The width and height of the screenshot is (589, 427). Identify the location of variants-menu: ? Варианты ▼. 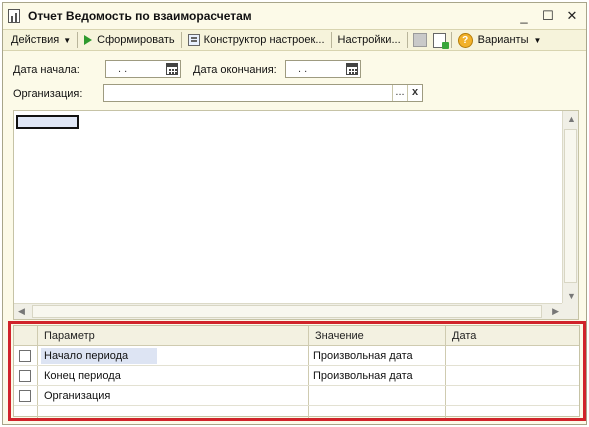
(500, 40).